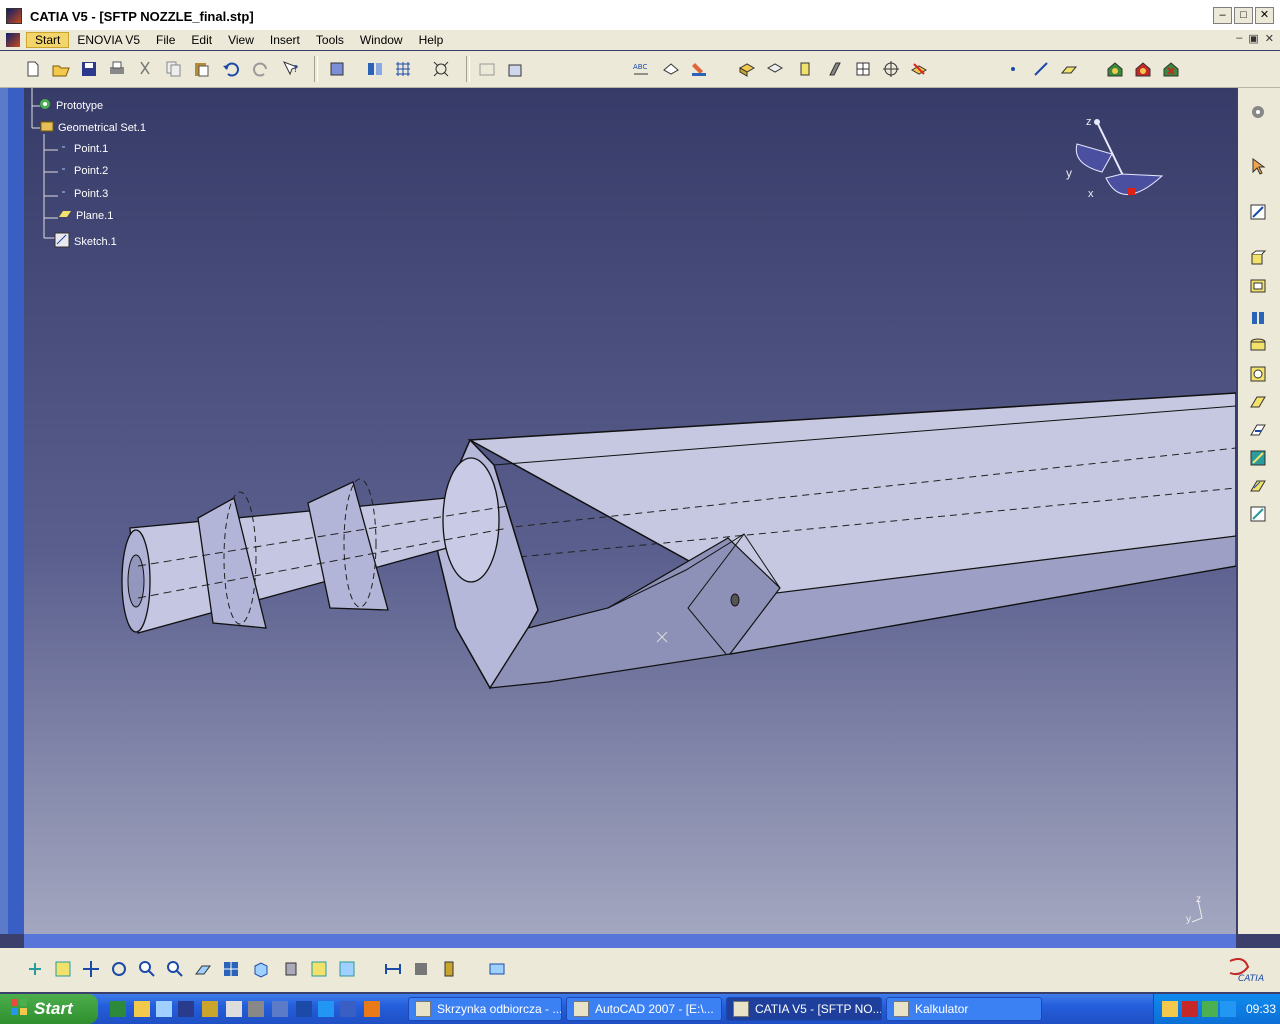 This screenshot has height=1024, width=1280. I want to click on fit-all-in-icon, so click(63, 969).